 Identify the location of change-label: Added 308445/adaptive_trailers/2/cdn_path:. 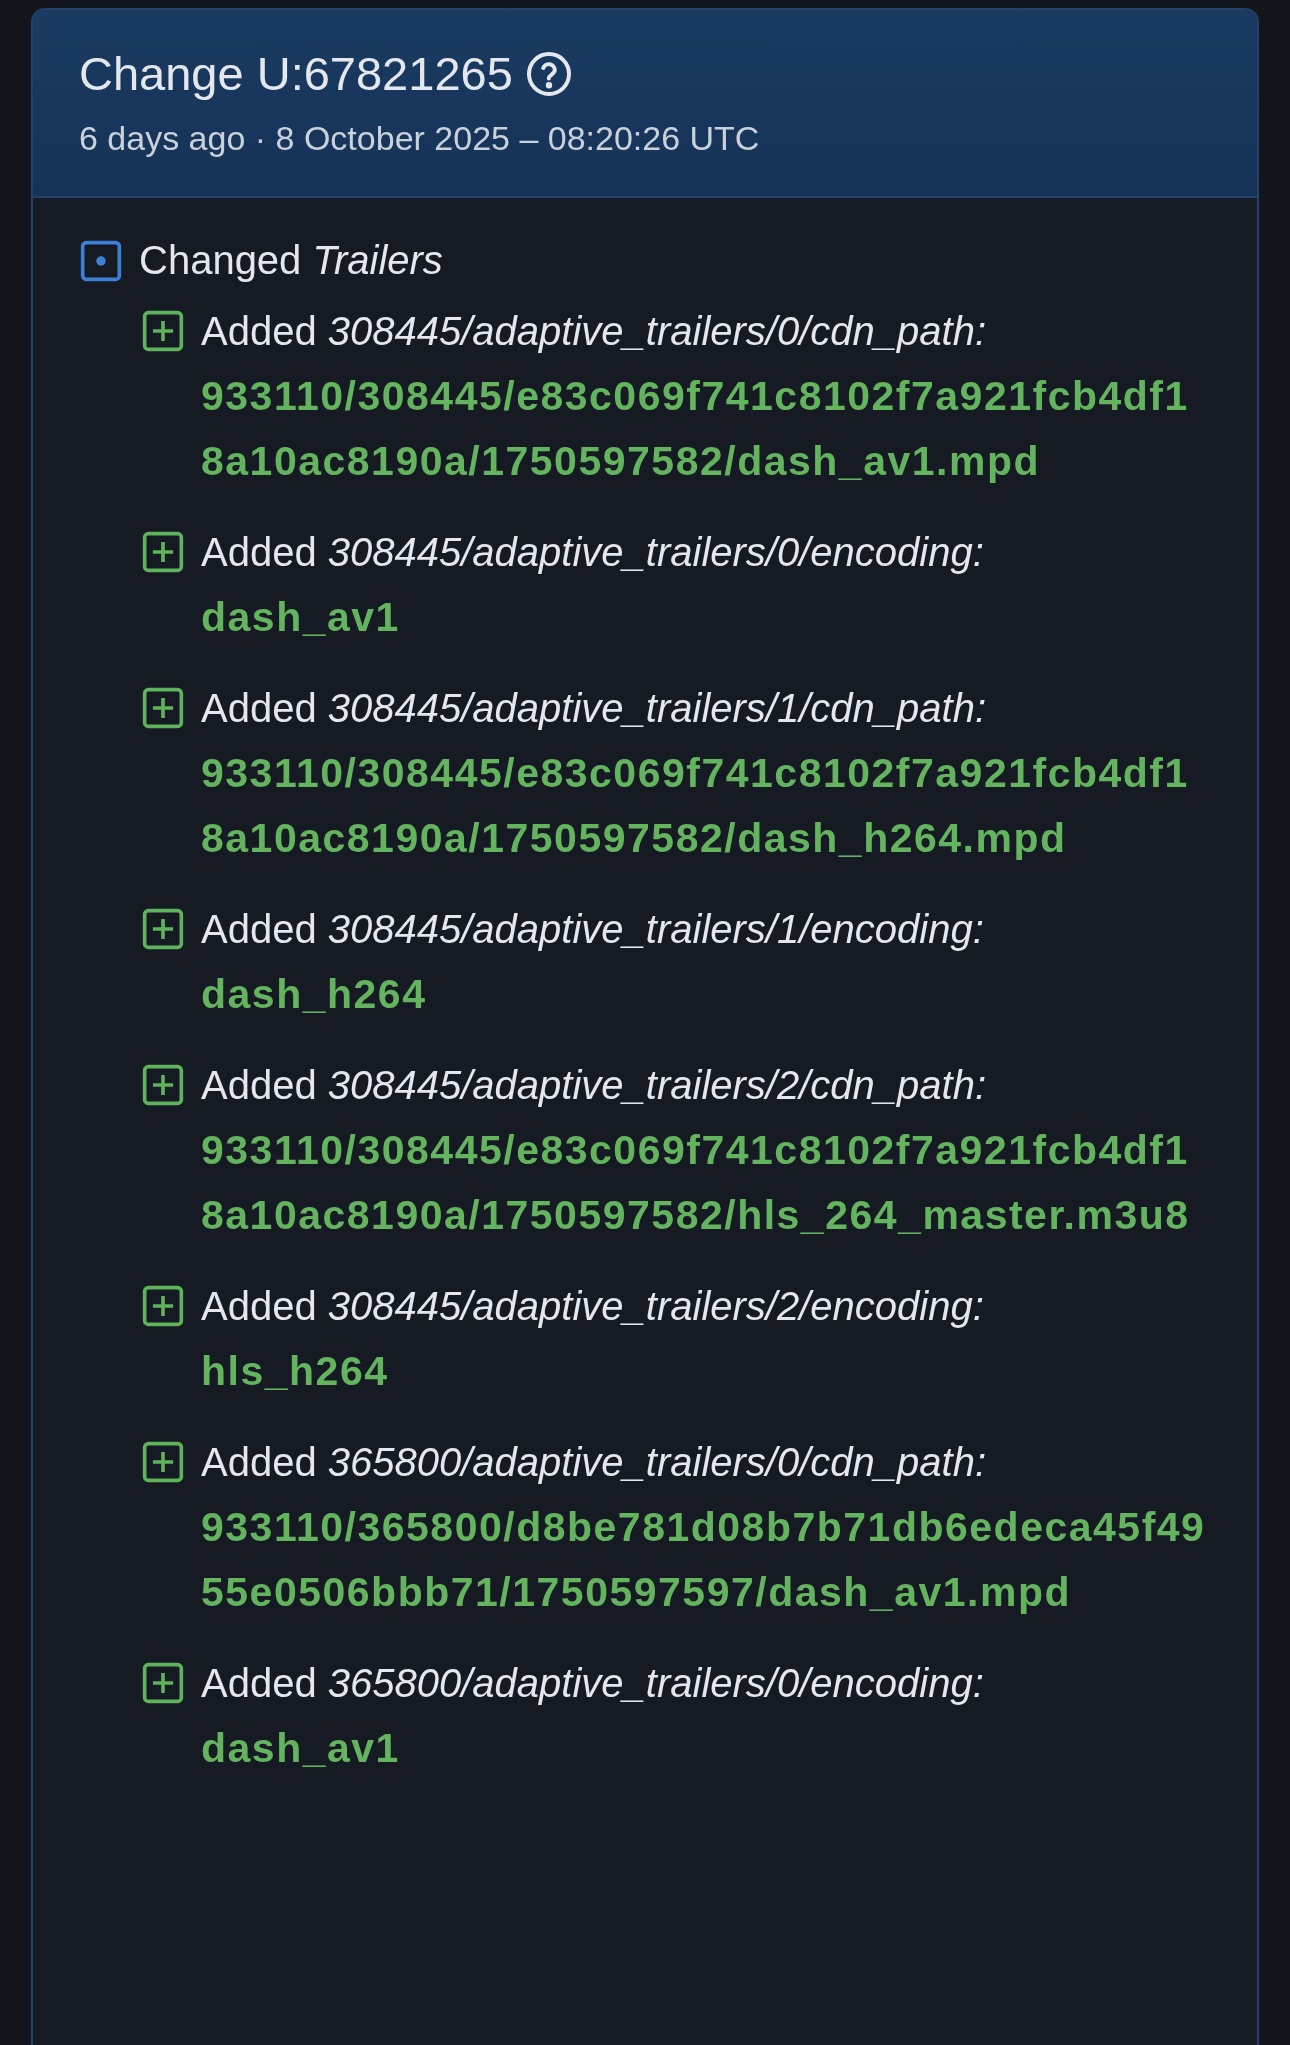
(594, 1085).